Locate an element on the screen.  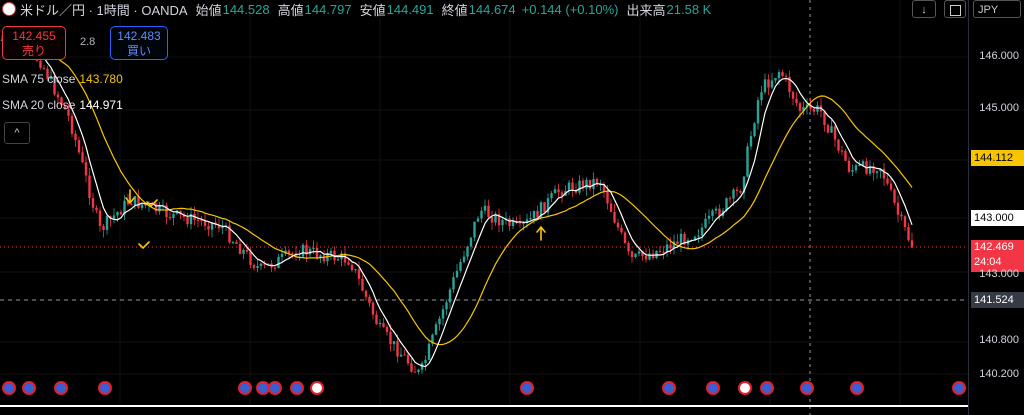
indicator-label: SMA 20 close is located at coordinates (39, 105).